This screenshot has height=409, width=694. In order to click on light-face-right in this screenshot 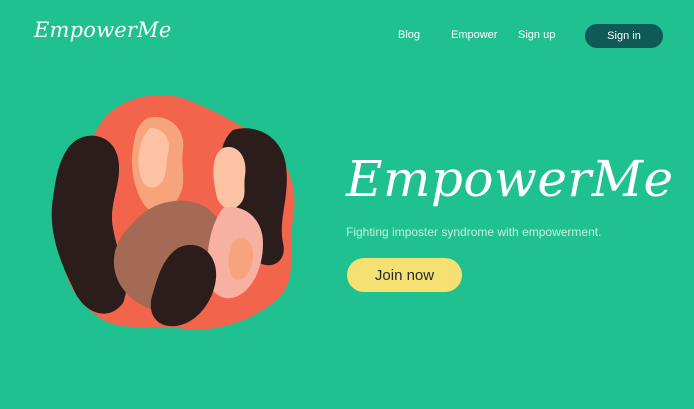, I will do `click(229, 178)`.